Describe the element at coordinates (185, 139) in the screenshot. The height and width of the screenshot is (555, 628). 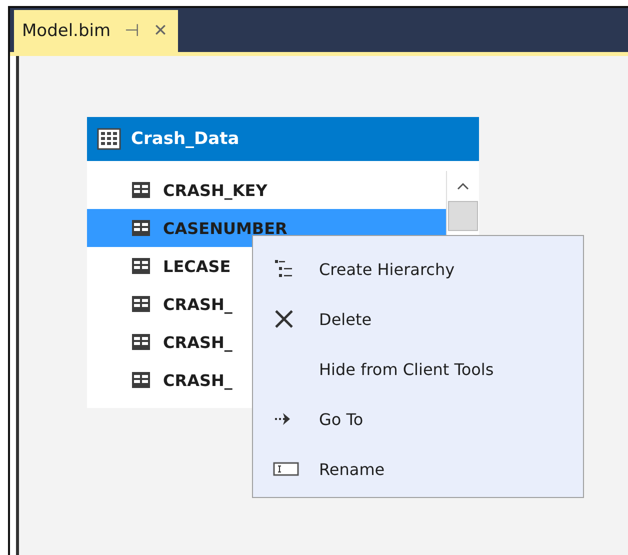
I see `table-title: Crash_Data` at that location.